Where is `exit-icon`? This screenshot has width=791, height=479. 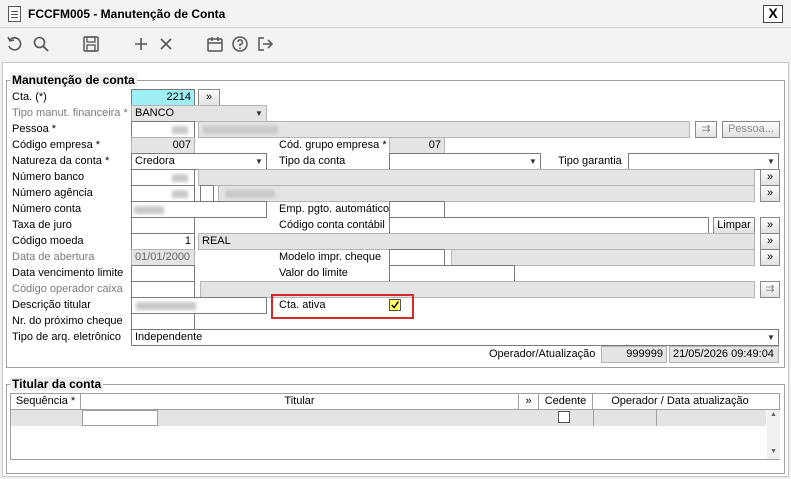
exit-icon is located at coordinates (265, 44).